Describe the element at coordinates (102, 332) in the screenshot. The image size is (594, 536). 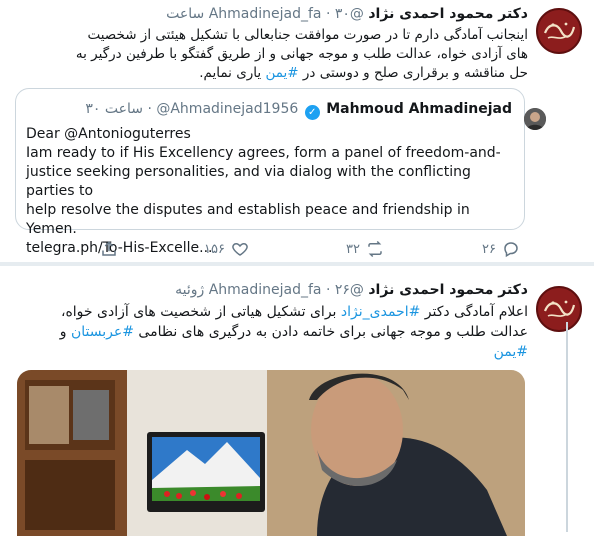
I see `hashtag-link: #عربستان` at that location.